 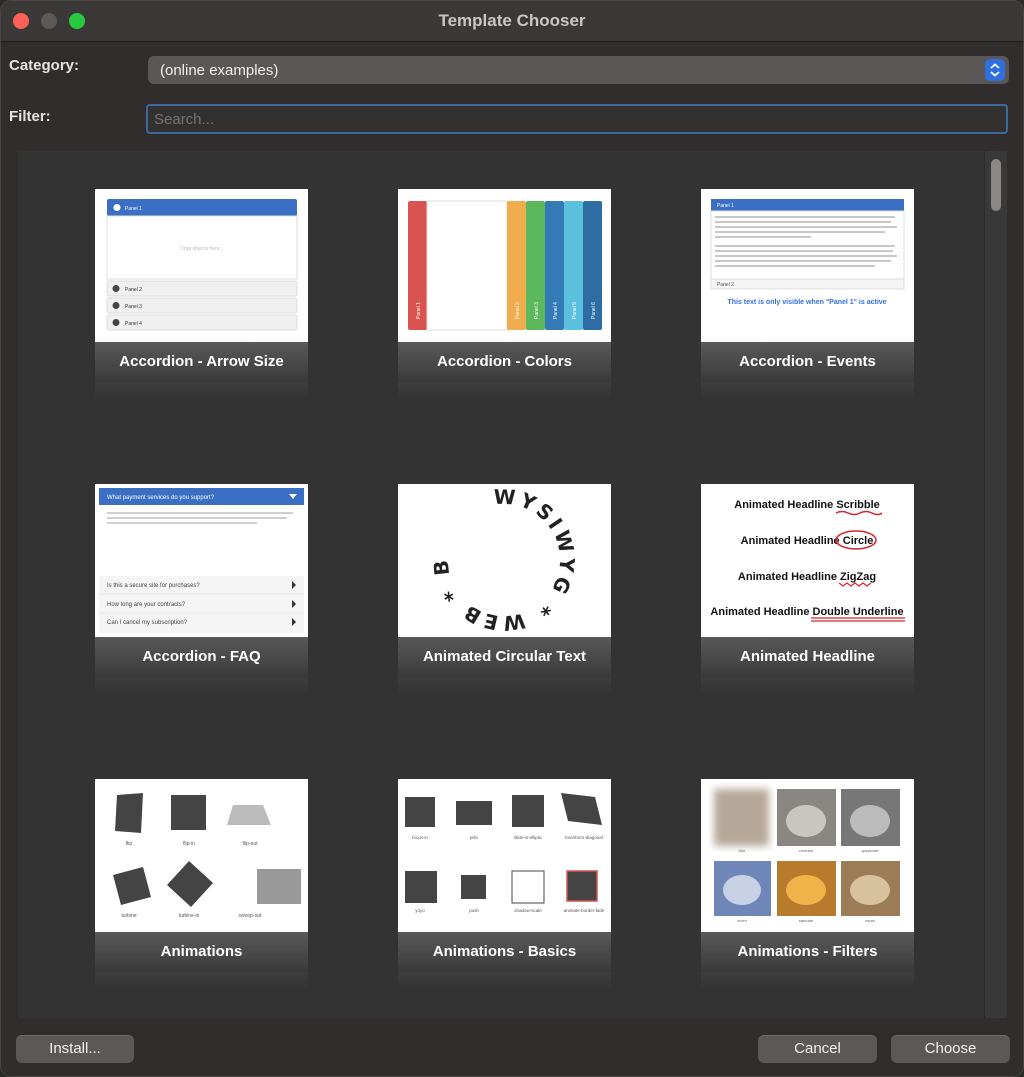 I want to click on animation-label: push, so click(x=474, y=910).